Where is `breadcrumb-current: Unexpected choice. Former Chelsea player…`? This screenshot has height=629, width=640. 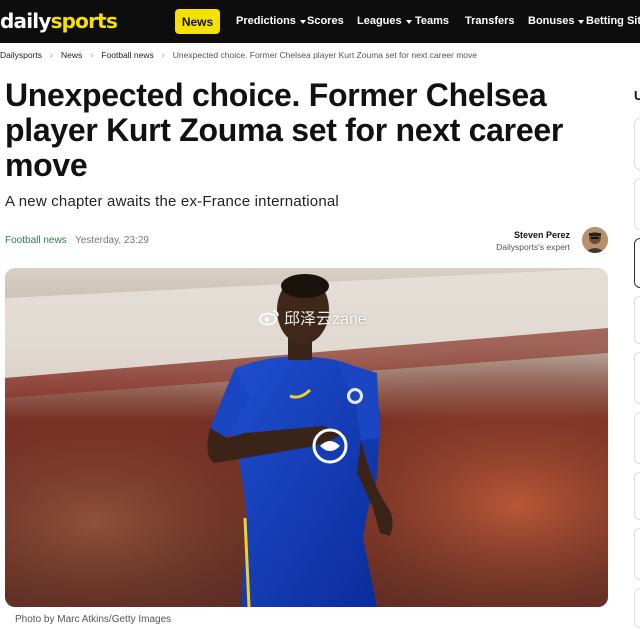
breadcrumb-current: Unexpected choice. Former Chelsea player… is located at coordinates (325, 55).